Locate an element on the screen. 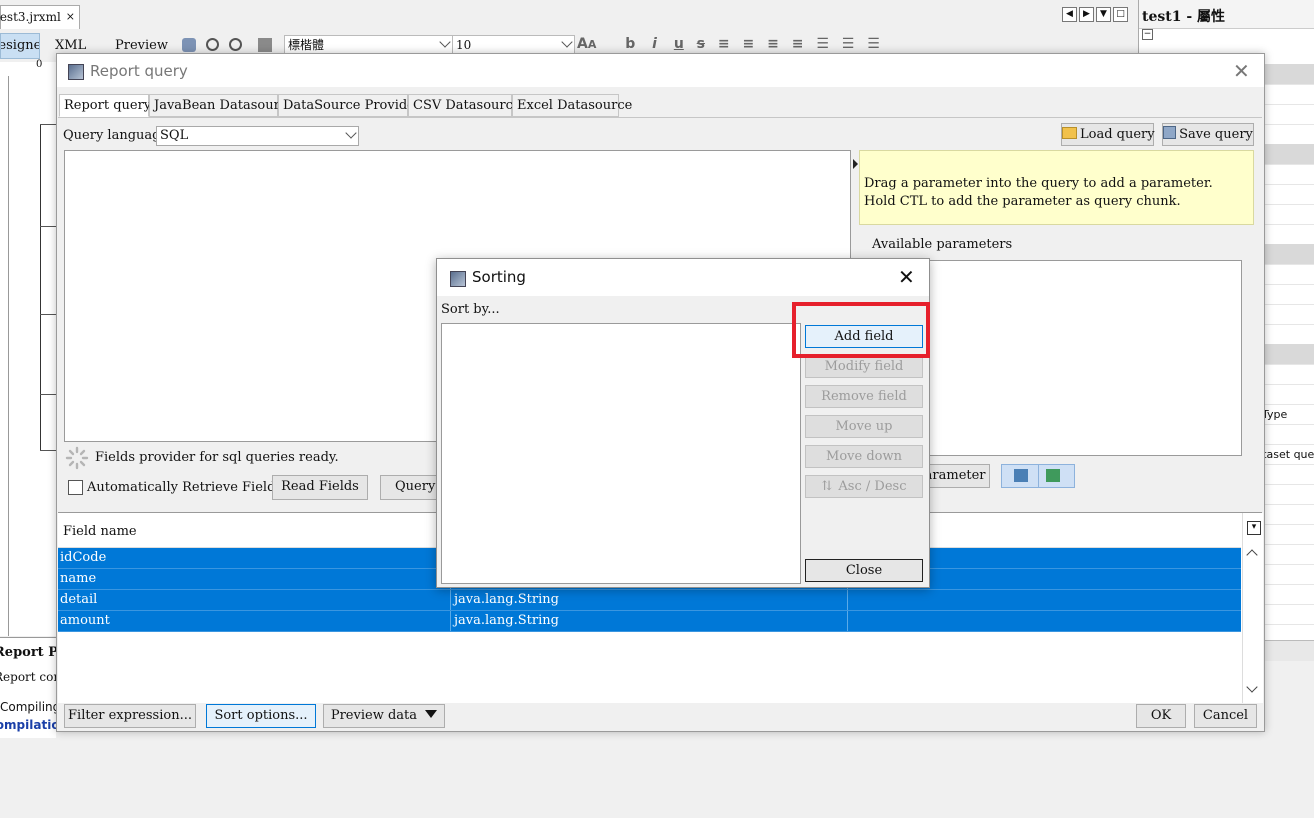  sort-fields-list is located at coordinates (621, 453).